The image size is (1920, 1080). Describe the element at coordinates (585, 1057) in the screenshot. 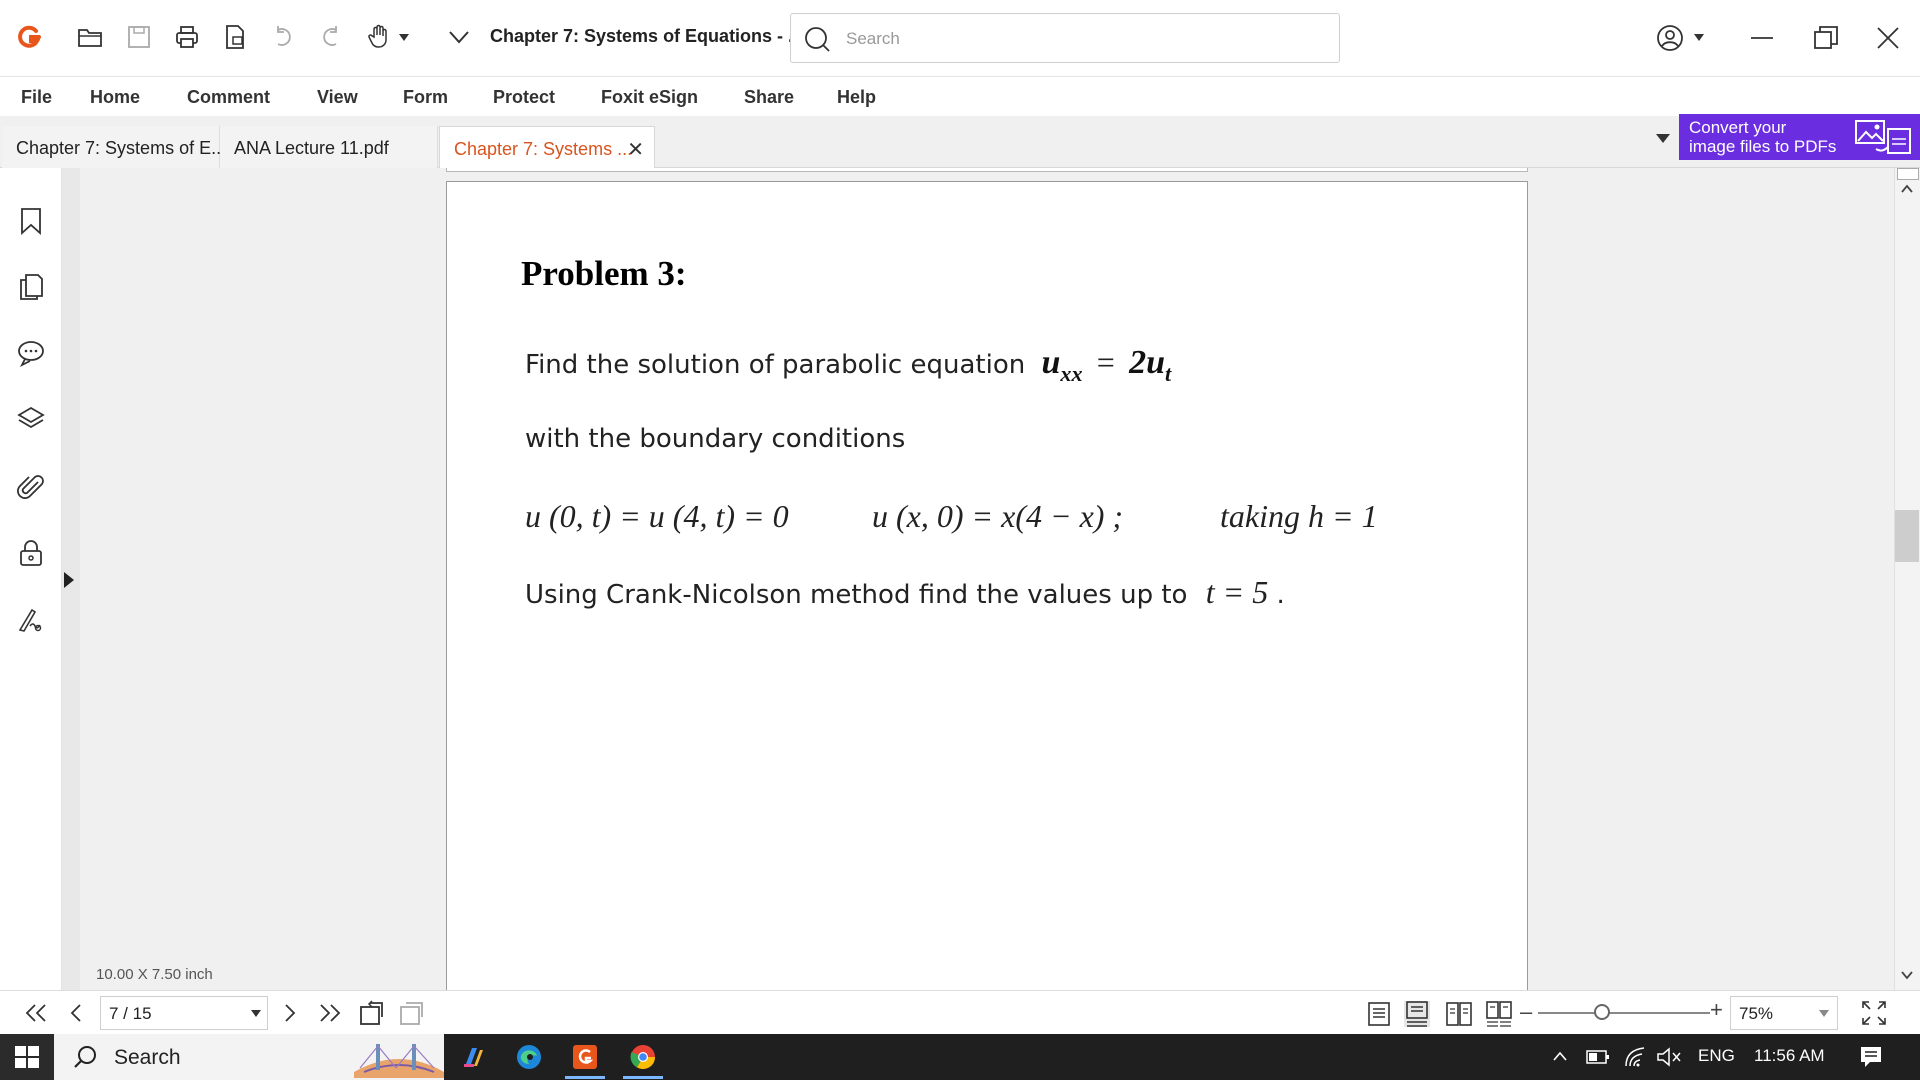

I see `foxit-taskbar-icon` at that location.